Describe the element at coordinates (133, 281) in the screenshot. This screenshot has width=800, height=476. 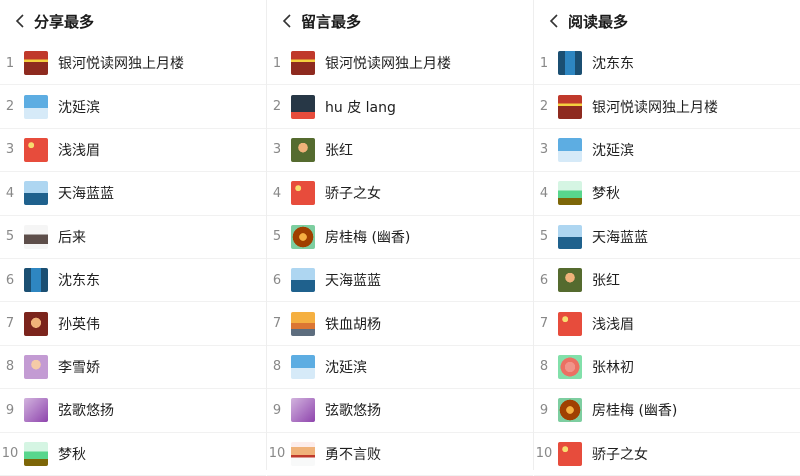
I see `list-item: 6 沈东东` at that location.